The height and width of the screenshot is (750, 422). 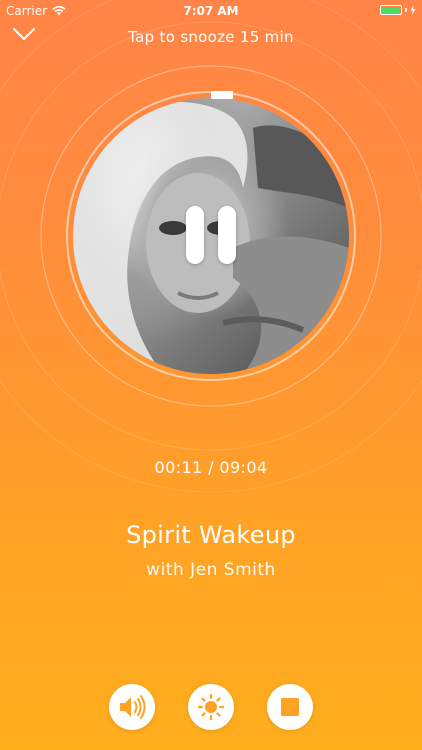 I want to click on charging-icon, so click(x=413, y=10).